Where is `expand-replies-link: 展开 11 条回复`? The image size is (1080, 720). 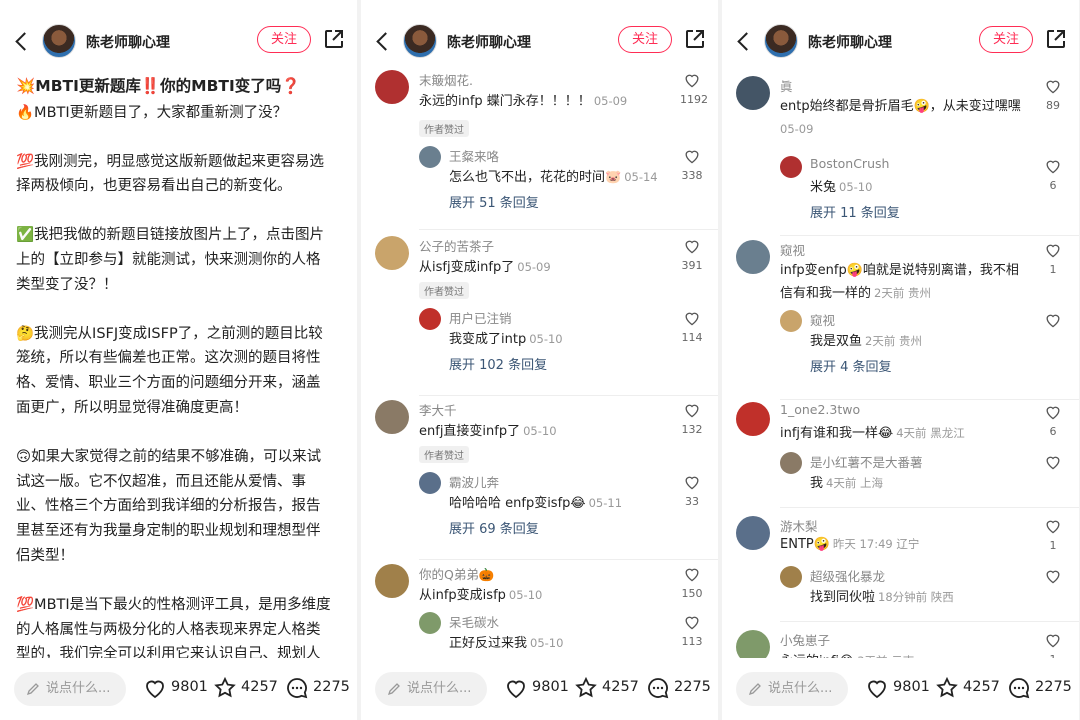
expand-replies-link: 展开 11 条回复 is located at coordinates (855, 211).